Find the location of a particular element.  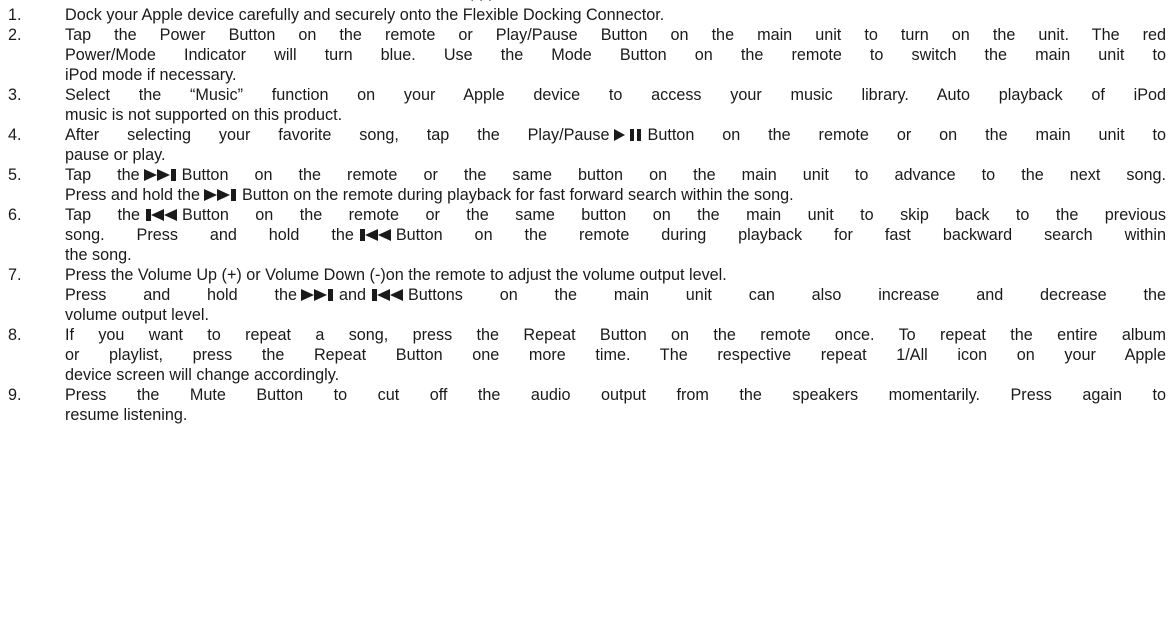

step-number: 1. is located at coordinates (15, 15).